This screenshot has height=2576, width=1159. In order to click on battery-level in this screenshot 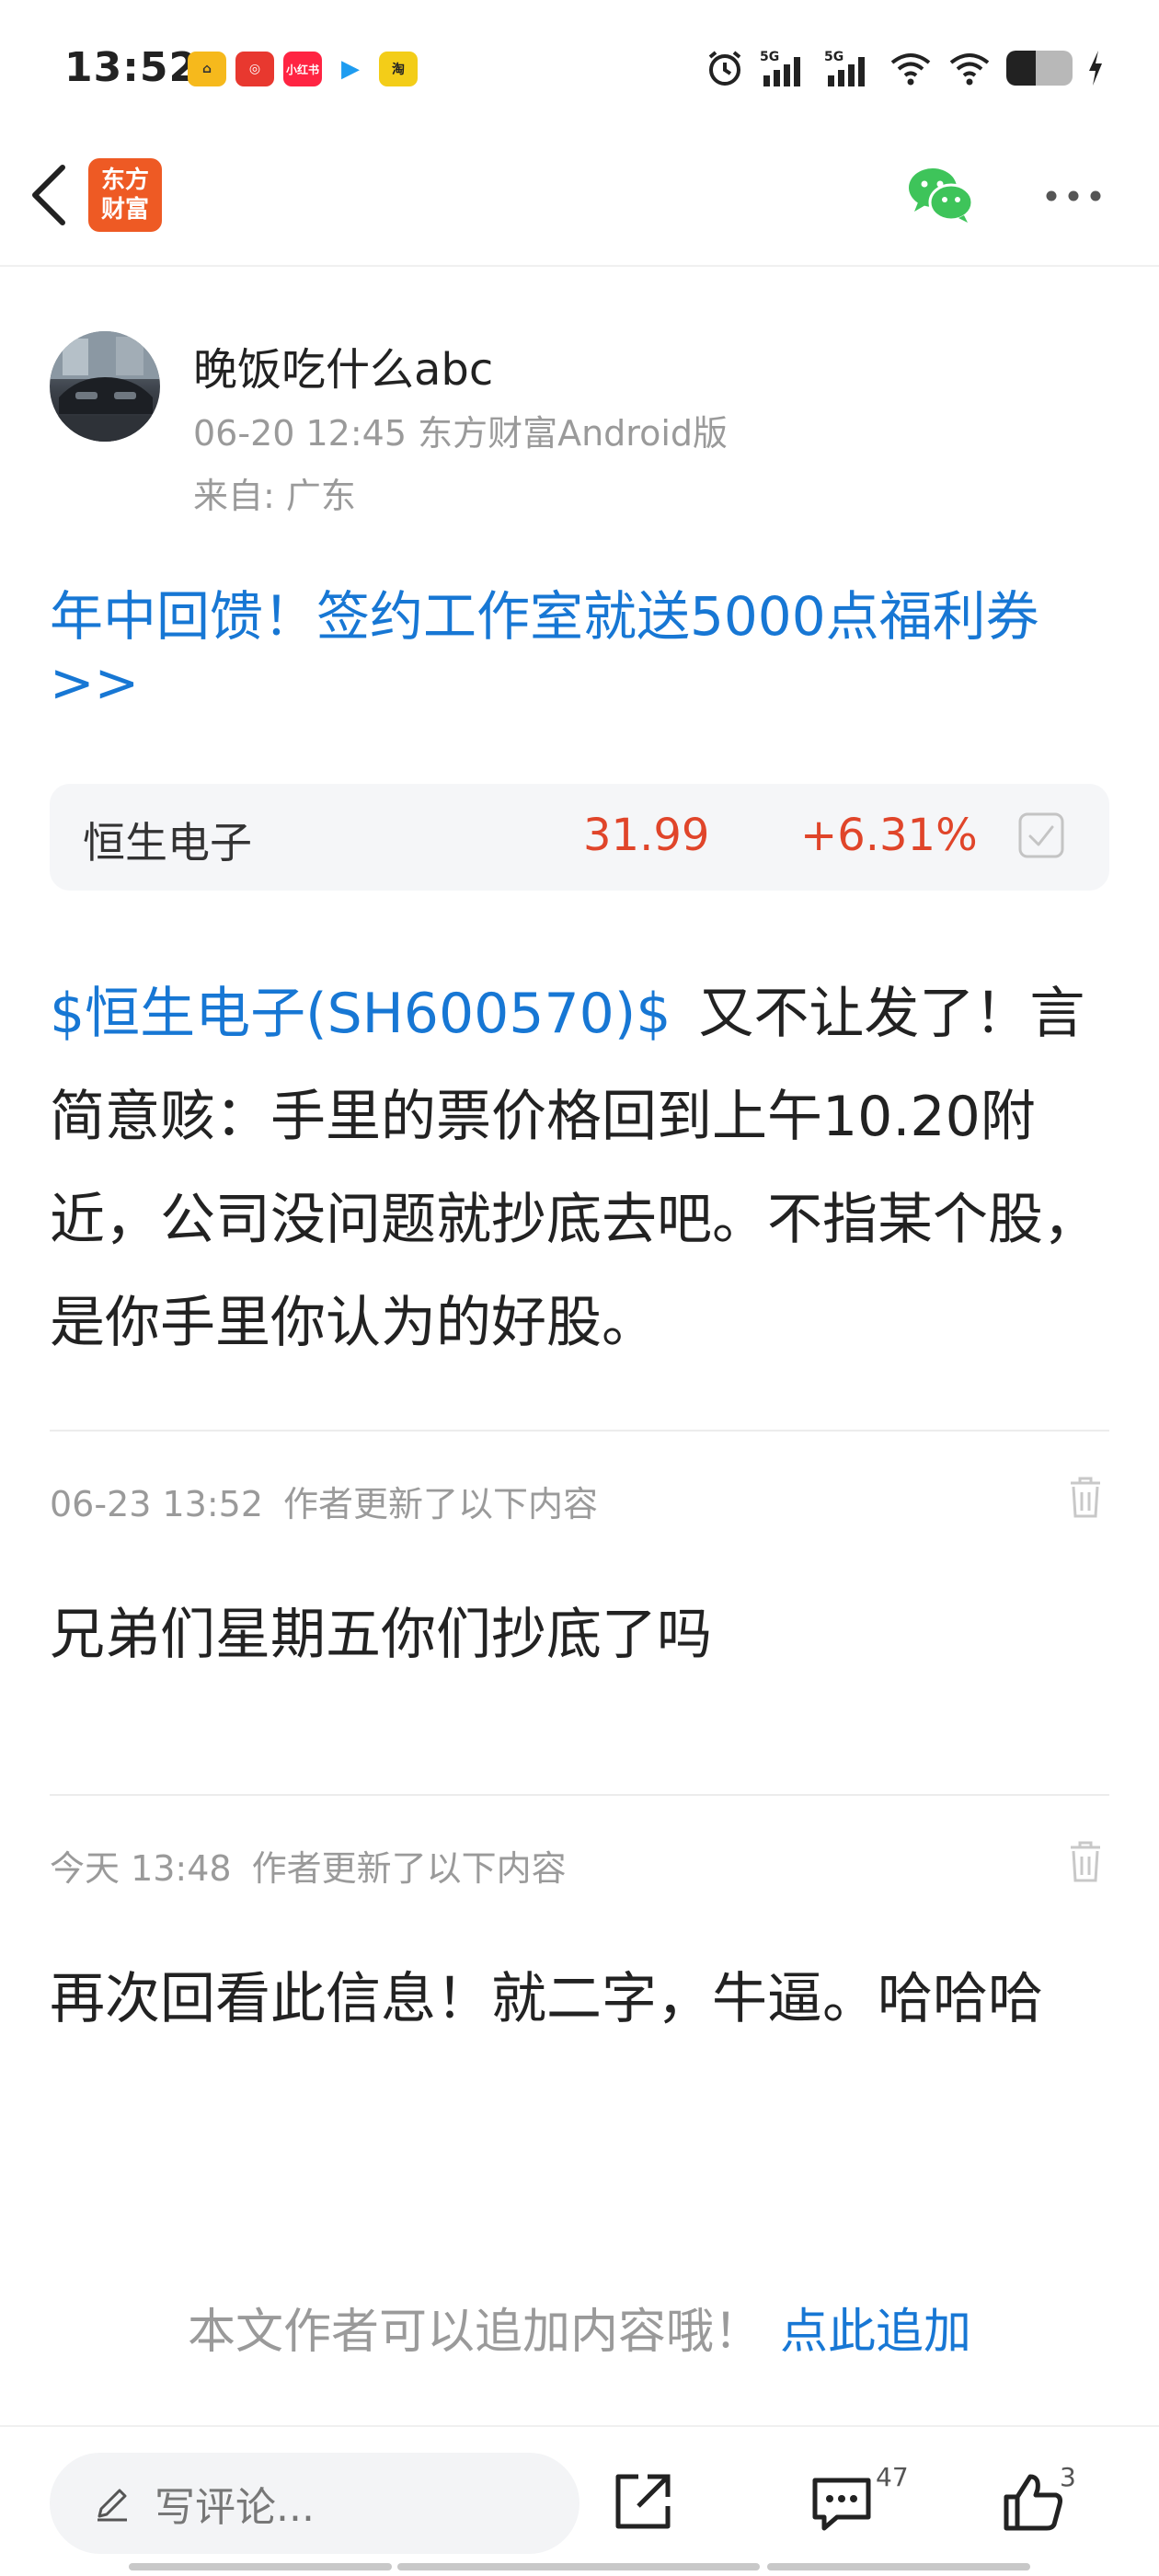, I will do `click(1021, 68)`.